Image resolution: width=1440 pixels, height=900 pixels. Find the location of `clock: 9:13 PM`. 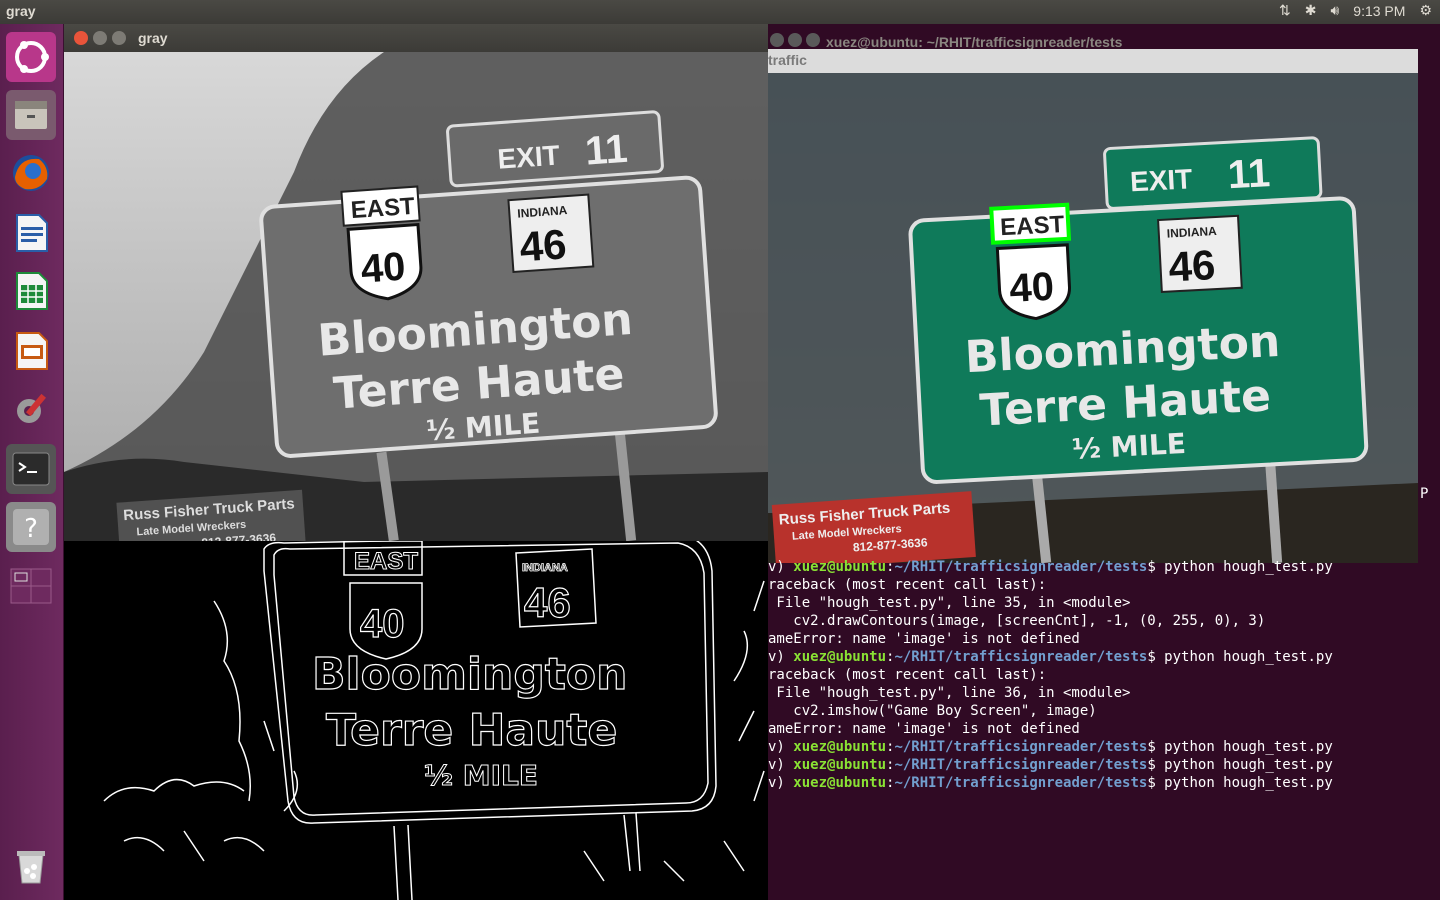

clock: 9:13 PM is located at coordinates (1379, 11).